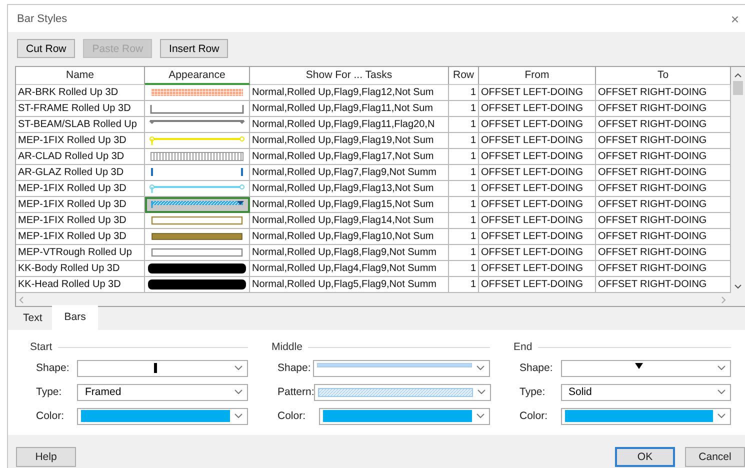 This screenshot has height=468, width=745. Describe the element at coordinates (75, 317) in the screenshot. I see `tab: Bars` at that location.